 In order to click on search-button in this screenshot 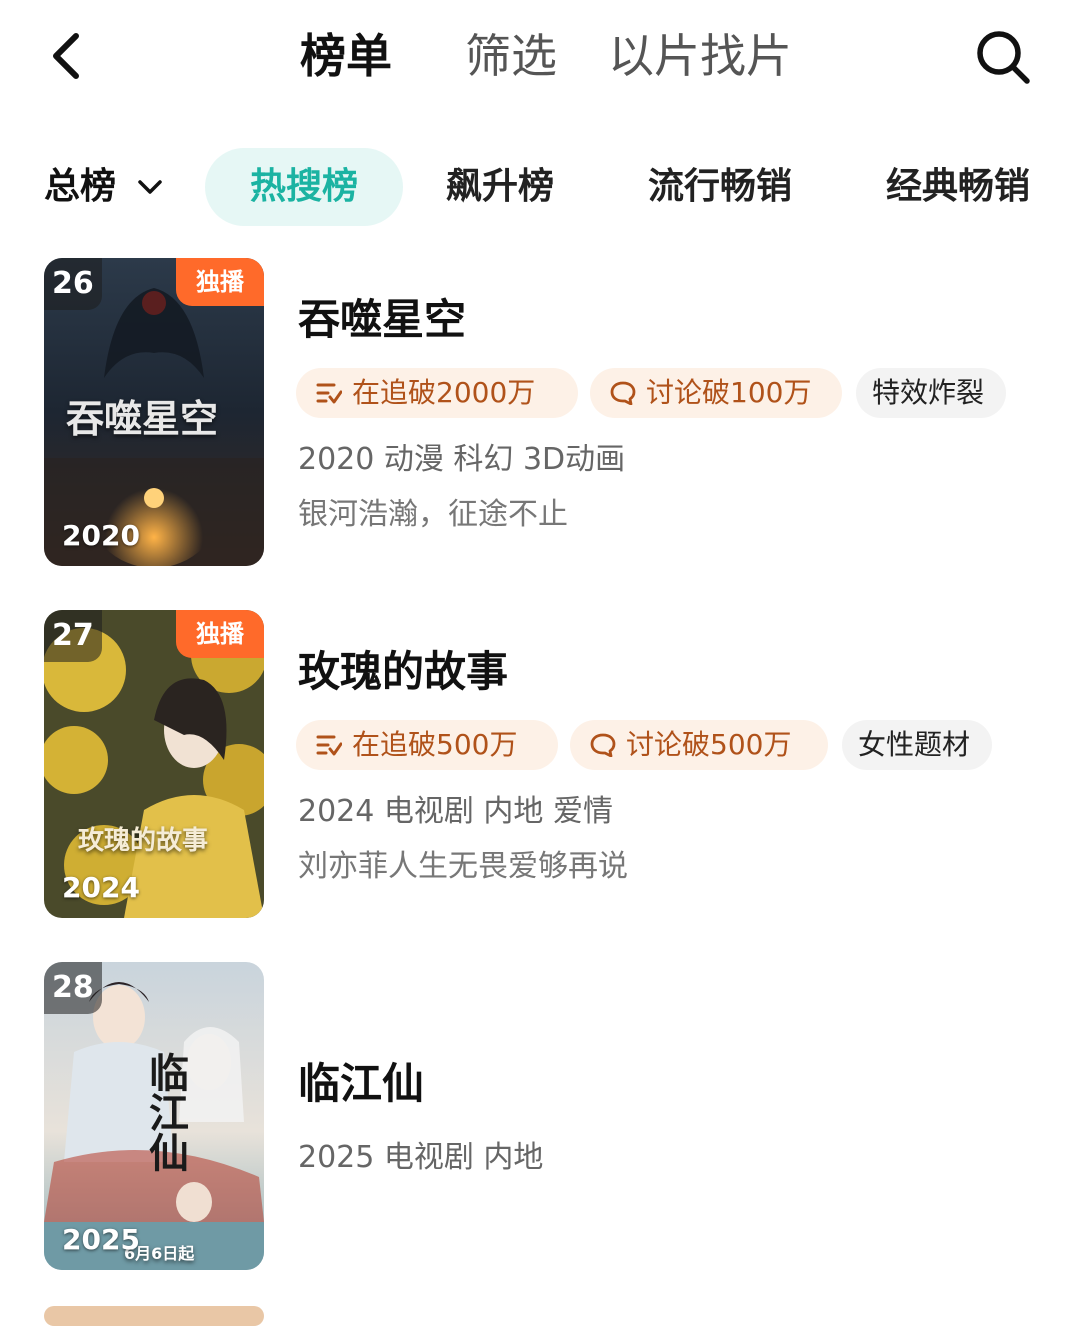, I will do `click(1003, 57)`.